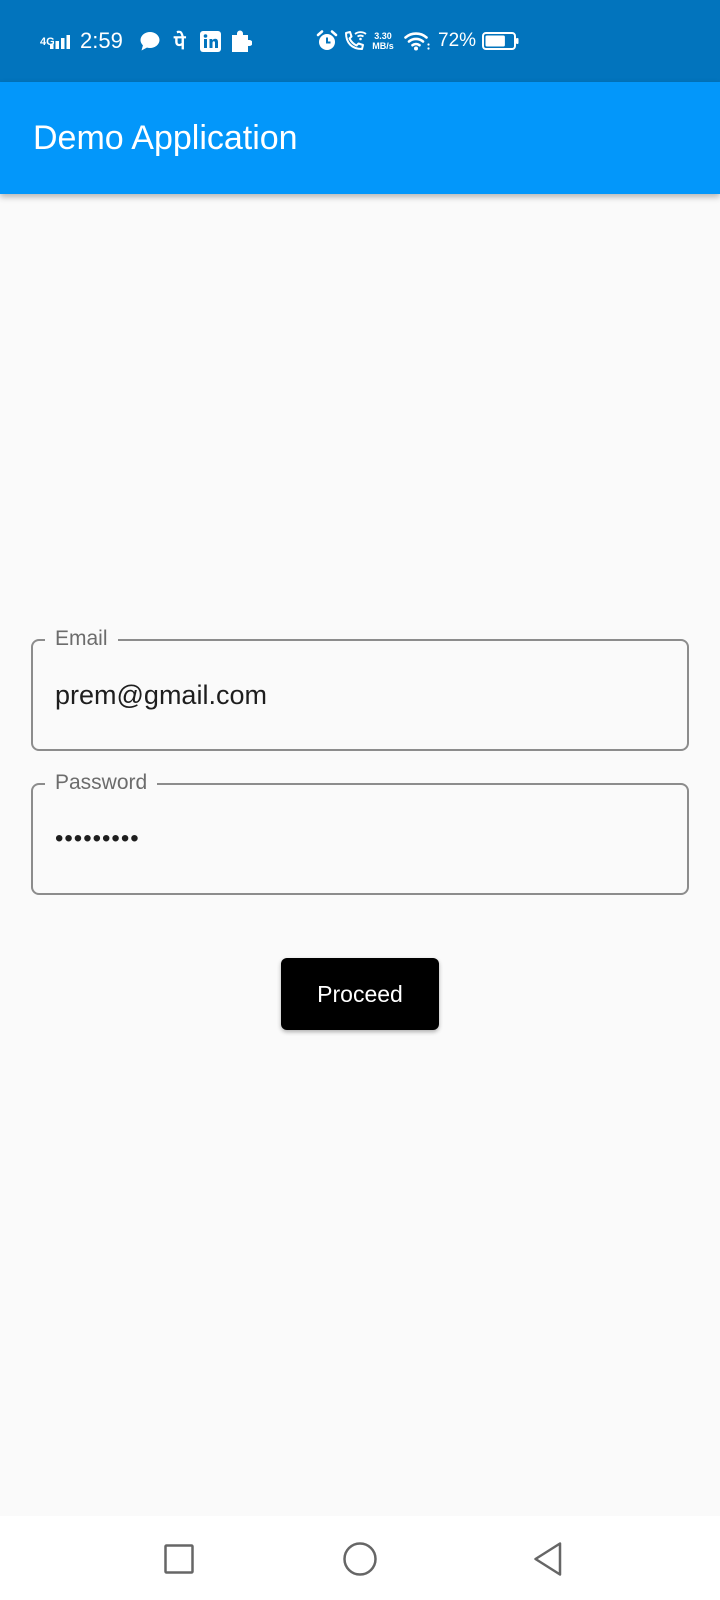 Image resolution: width=720 pixels, height=1600 pixels. Describe the element at coordinates (417, 41) in the screenshot. I see `wifi-icon` at that location.